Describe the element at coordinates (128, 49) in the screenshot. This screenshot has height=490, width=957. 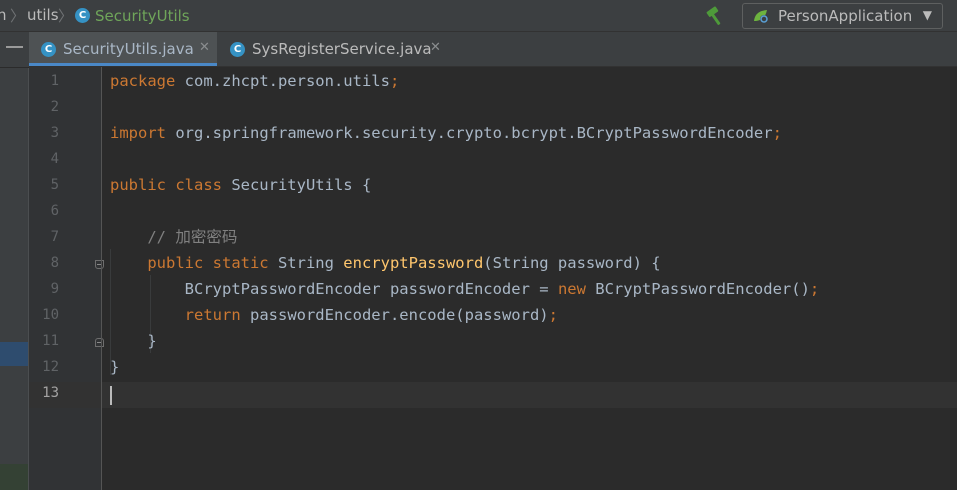
I see `tab-label: SecurityUtils.java` at that location.